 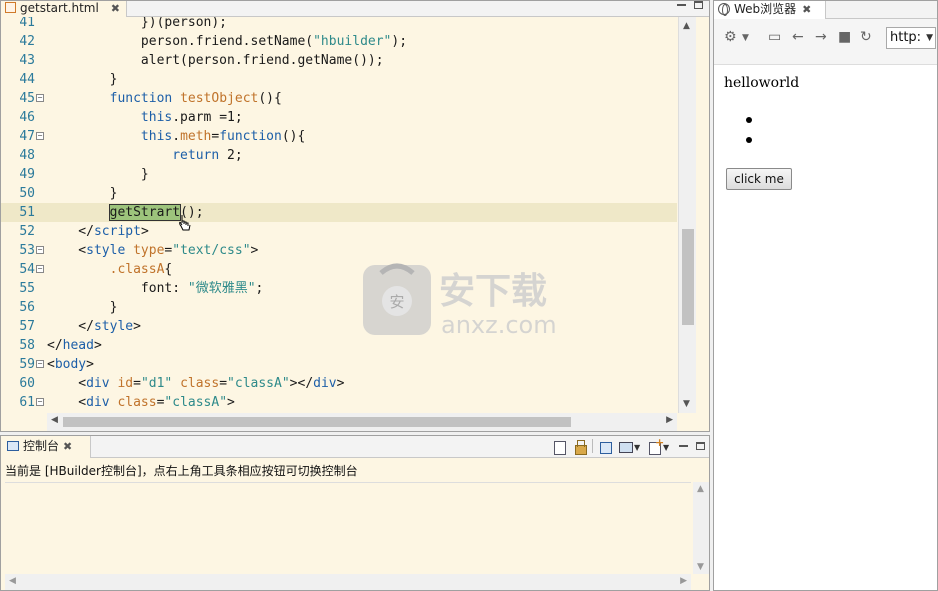 What do you see at coordinates (339, 155) in the screenshot?
I see `code-line: 48 return 2;` at bounding box center [339, 155].